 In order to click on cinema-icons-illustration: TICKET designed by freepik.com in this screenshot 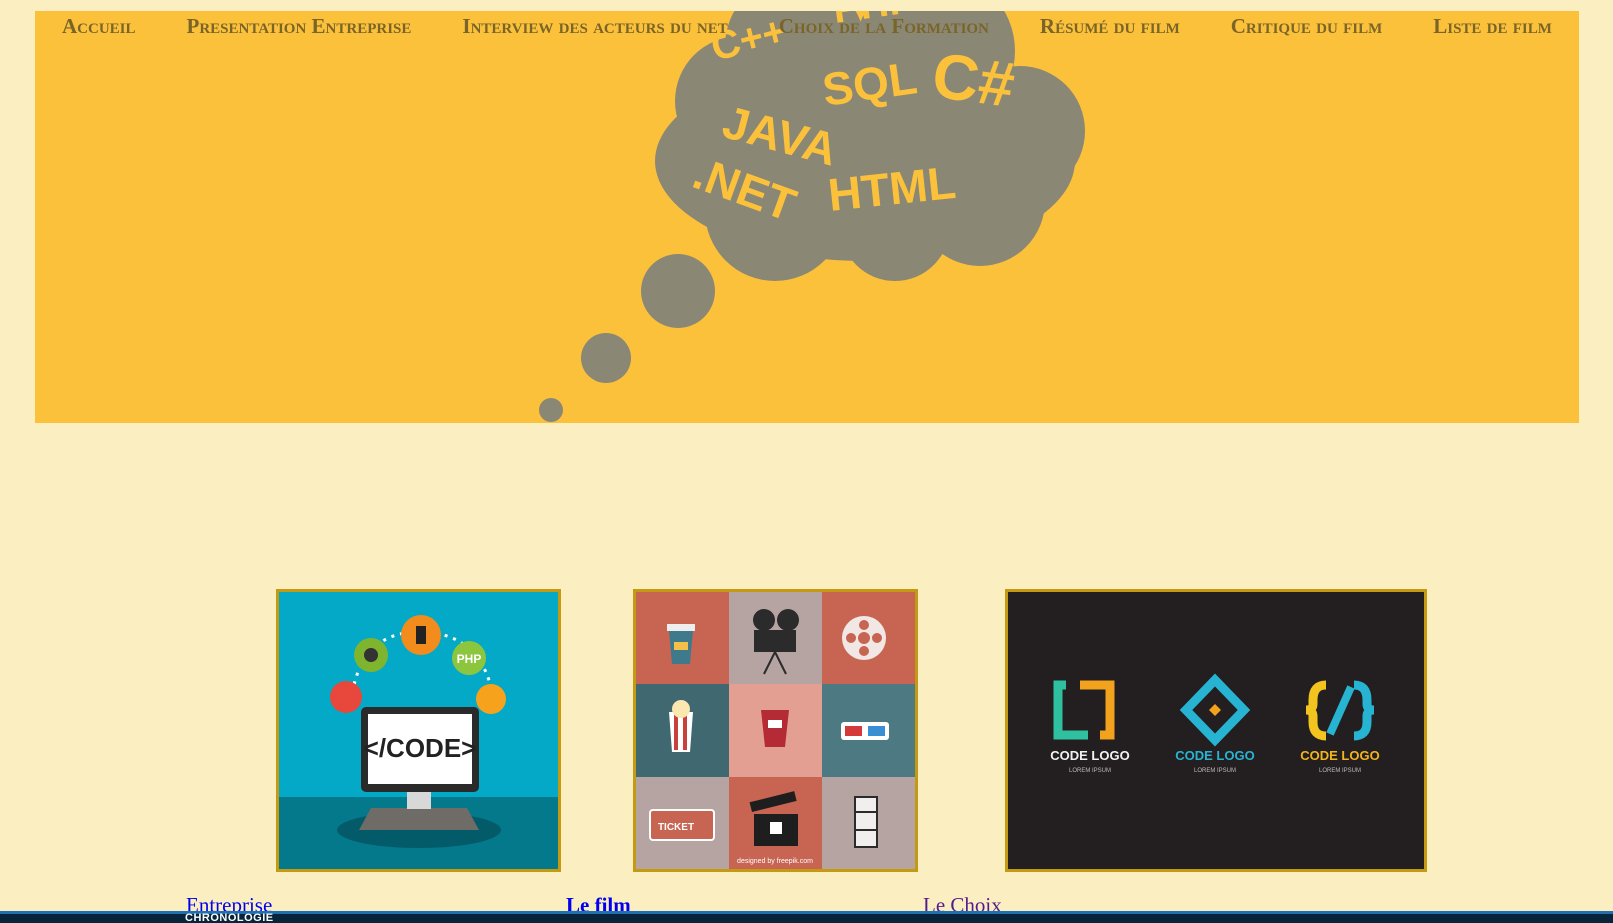, I will do `click(775, 730)`.